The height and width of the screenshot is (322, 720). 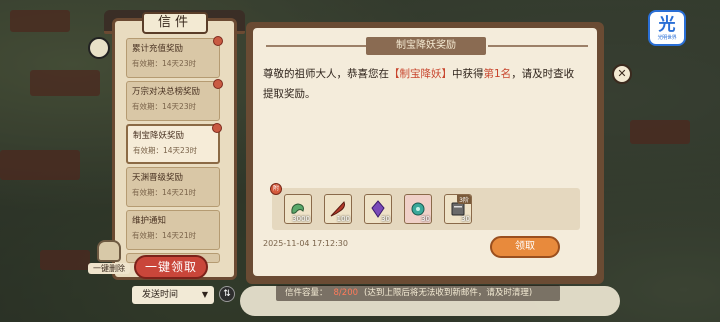 I want to click on capacity-count: 8/200, so click(x=346, y=293).